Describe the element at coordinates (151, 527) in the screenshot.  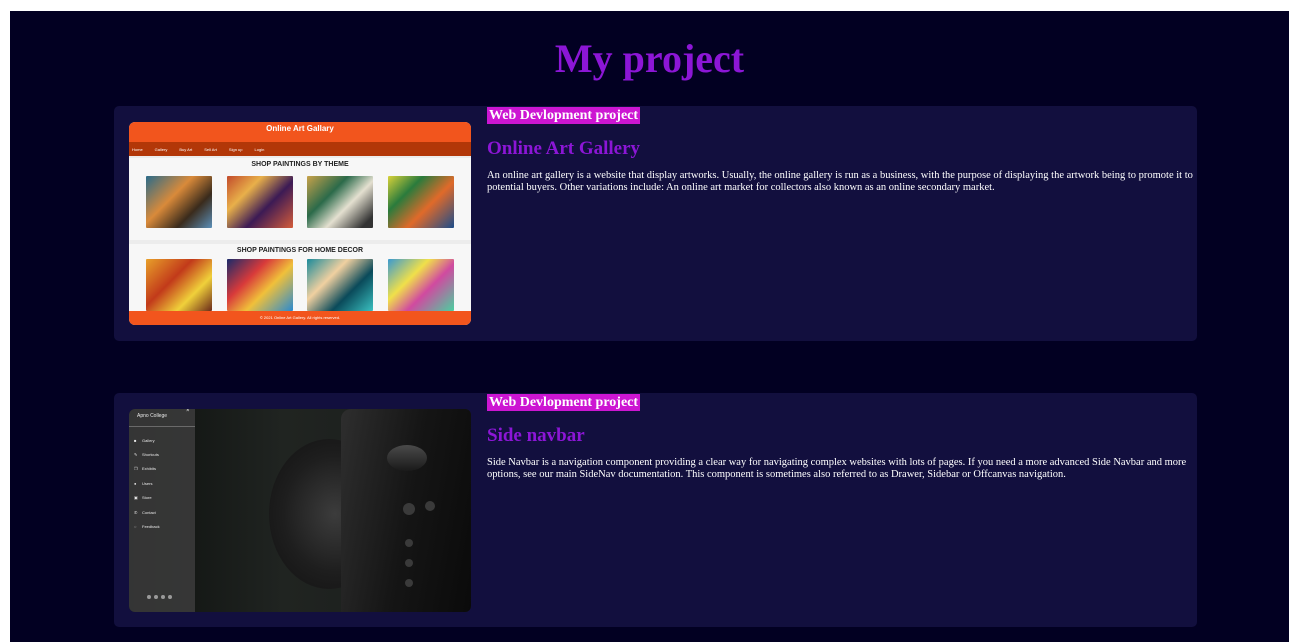
I see `thumb-menu-label: Feedback` at that location.